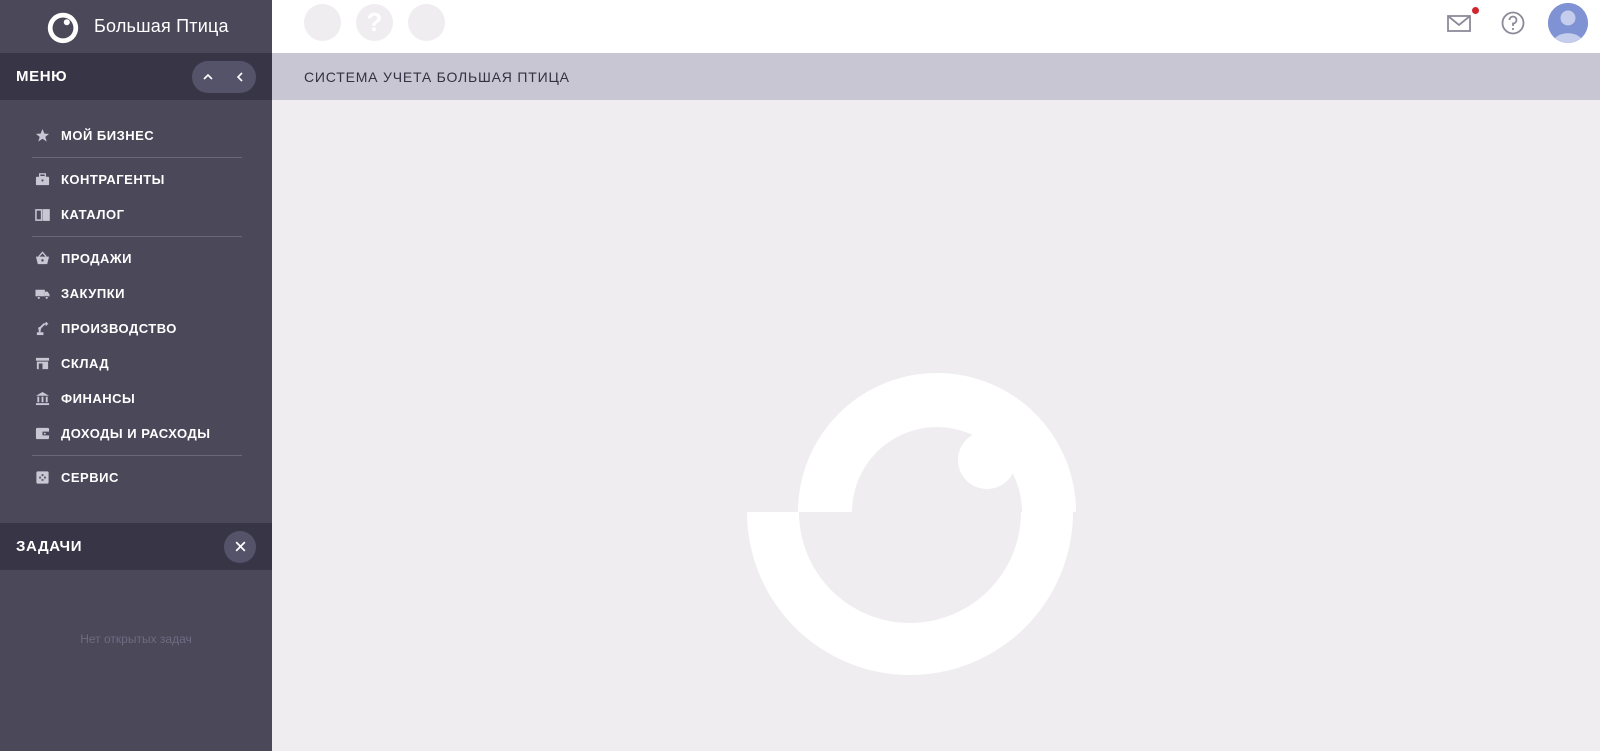 Image resolution: width=1600 pixels, height=751 pixels. What do you see at coordinates (136, 293) in the screenshot?
I see `menu-item-purchases: ЗАКУПКИ` at bounding box center [136, 293].